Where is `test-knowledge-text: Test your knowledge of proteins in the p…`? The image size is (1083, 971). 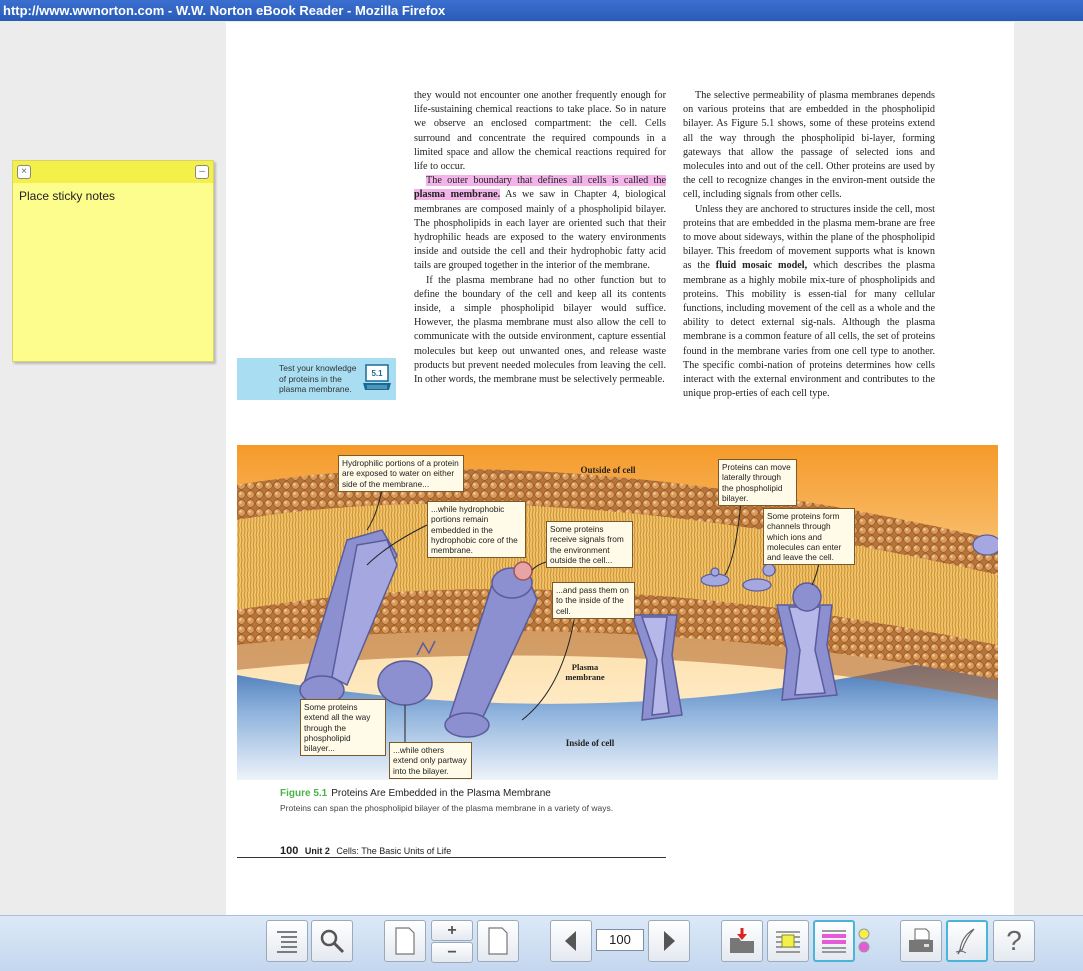
test-knowledge-text: Test your knowledge of proteins in the p… is located at coordinates (320, 379).